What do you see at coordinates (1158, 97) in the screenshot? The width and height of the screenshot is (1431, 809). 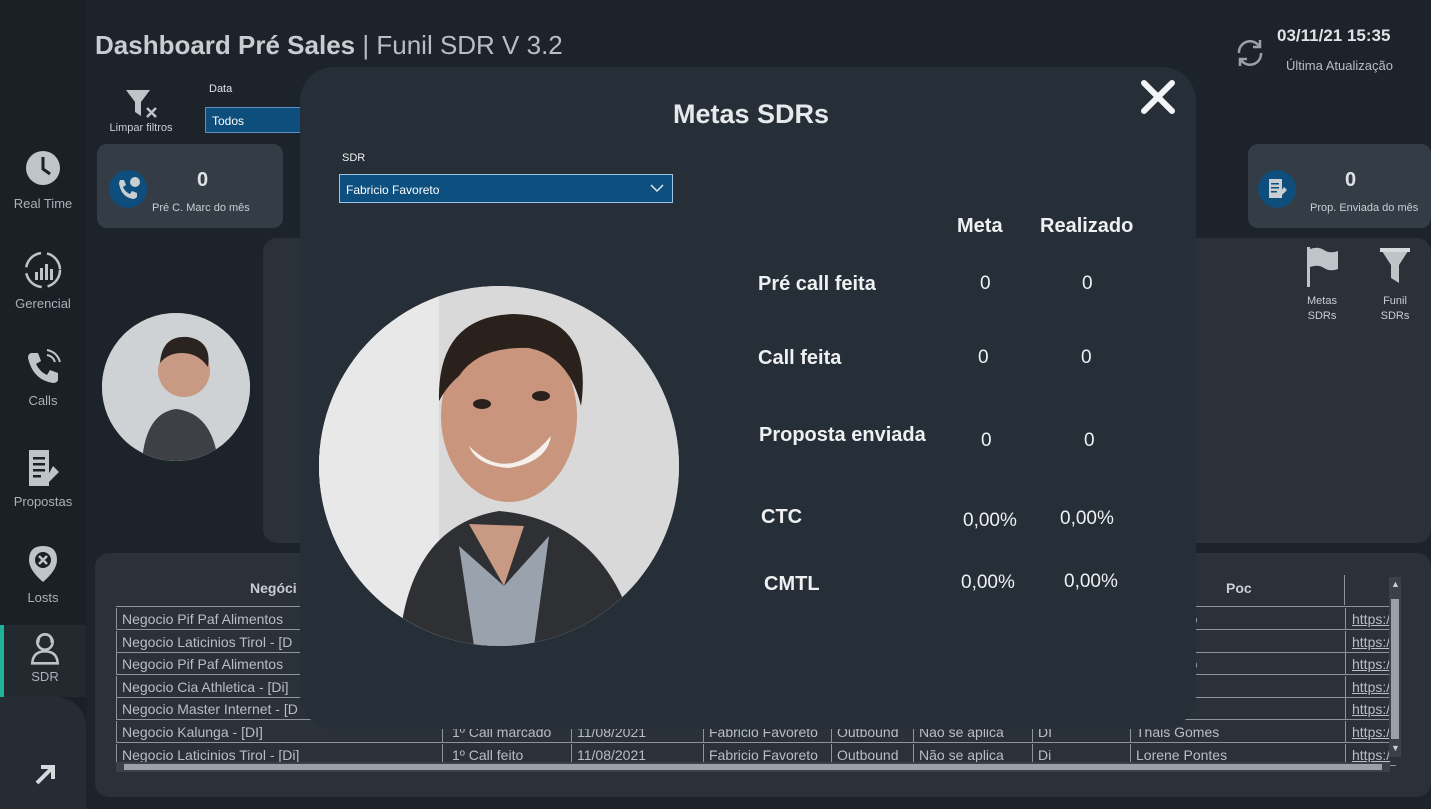 I see `close-icon` at bounding box center [1158, 97].